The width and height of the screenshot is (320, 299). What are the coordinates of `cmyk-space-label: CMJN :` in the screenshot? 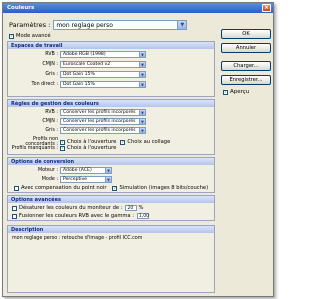 It's located at (50, 64).